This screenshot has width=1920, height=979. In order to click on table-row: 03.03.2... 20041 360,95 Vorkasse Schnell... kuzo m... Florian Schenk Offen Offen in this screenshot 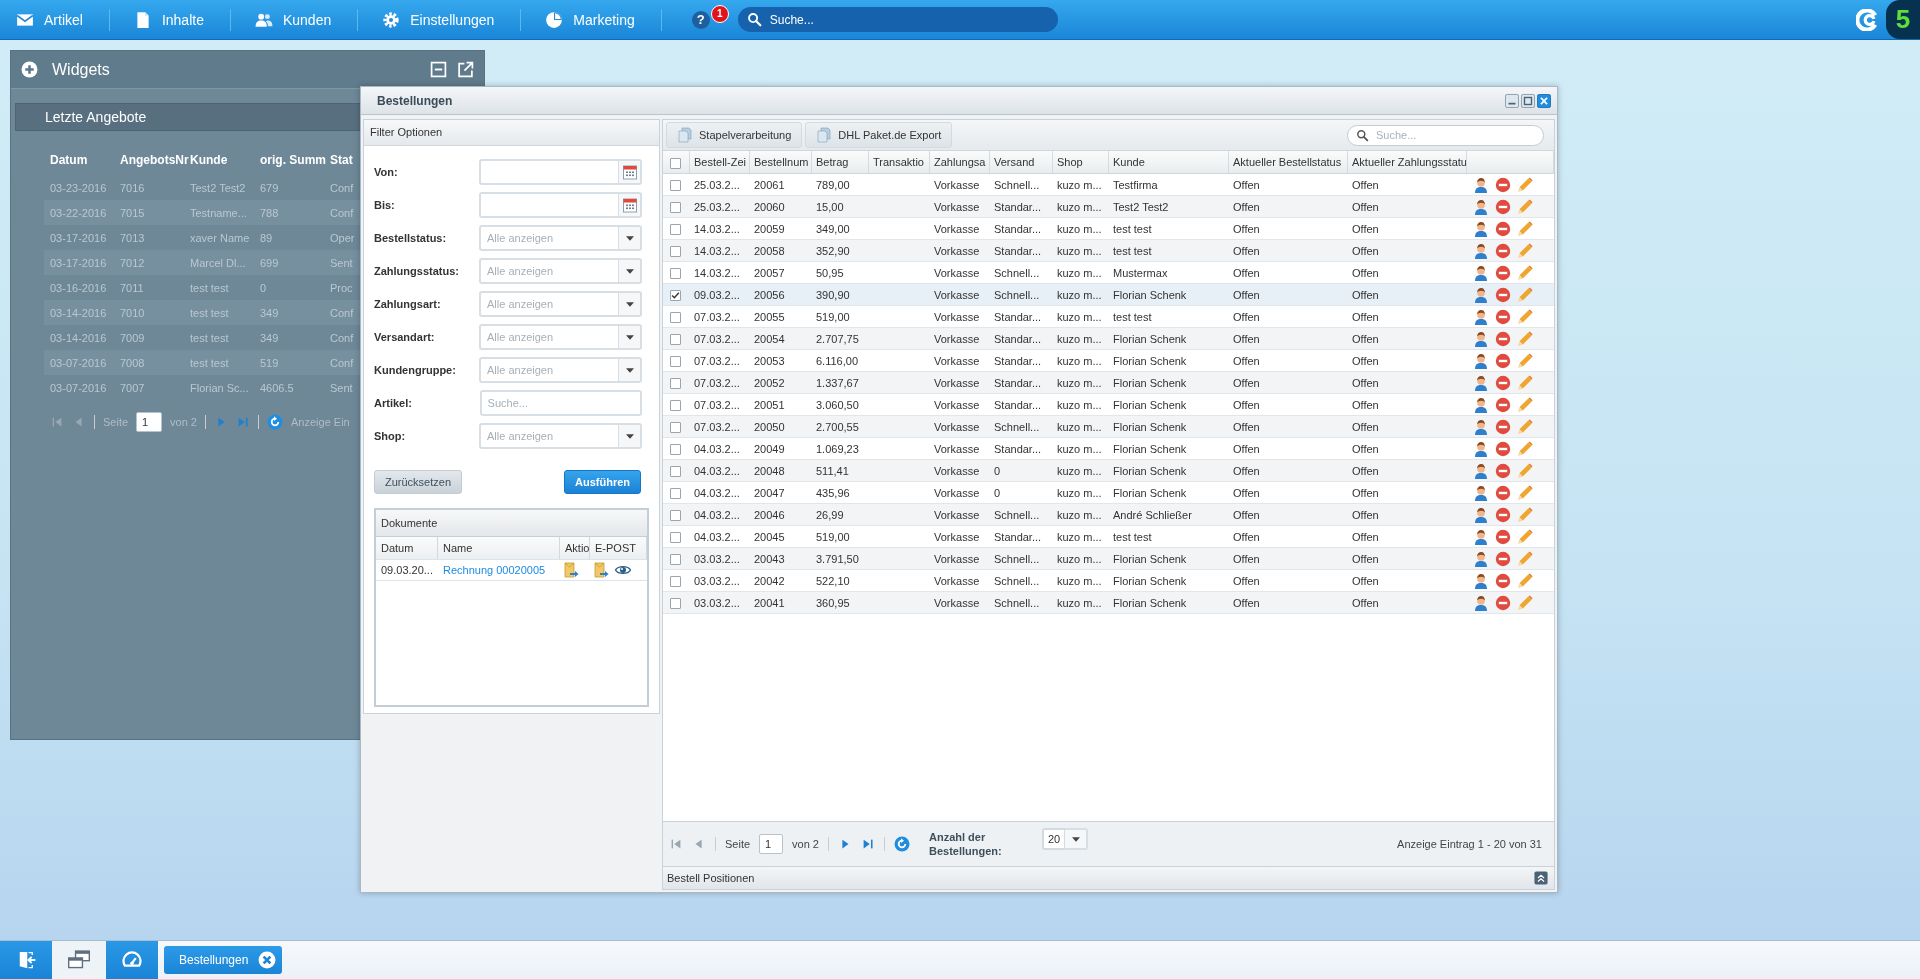, I will do `click(1108, 603)`.